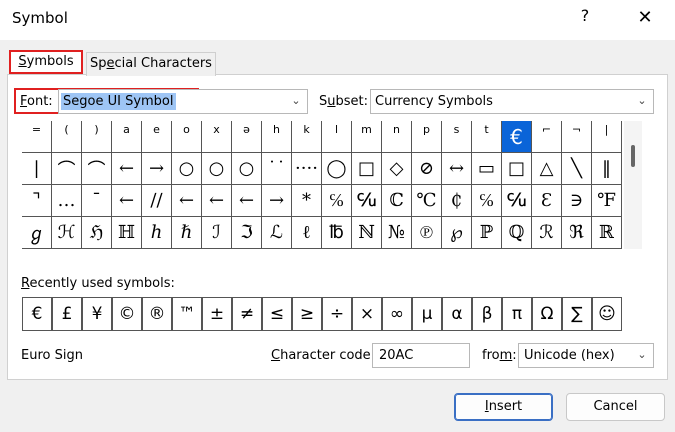 This screenshot has width=675, height=432. I want to click on symbol-cell: ℚ, so click(517, 233).